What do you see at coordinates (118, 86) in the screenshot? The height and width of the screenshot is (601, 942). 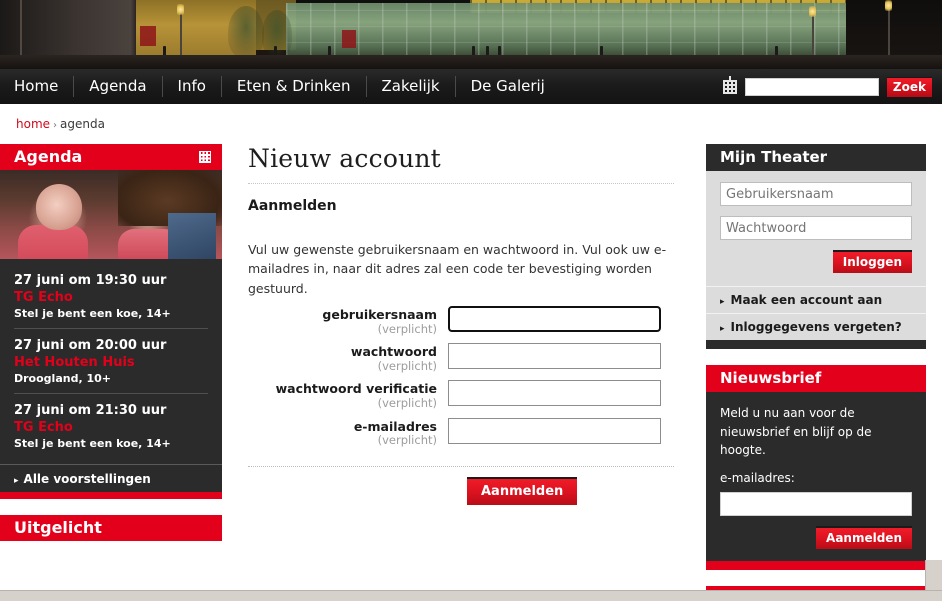 I see `nav-item-agenda: Agenda` at bounding box center [118, 86].